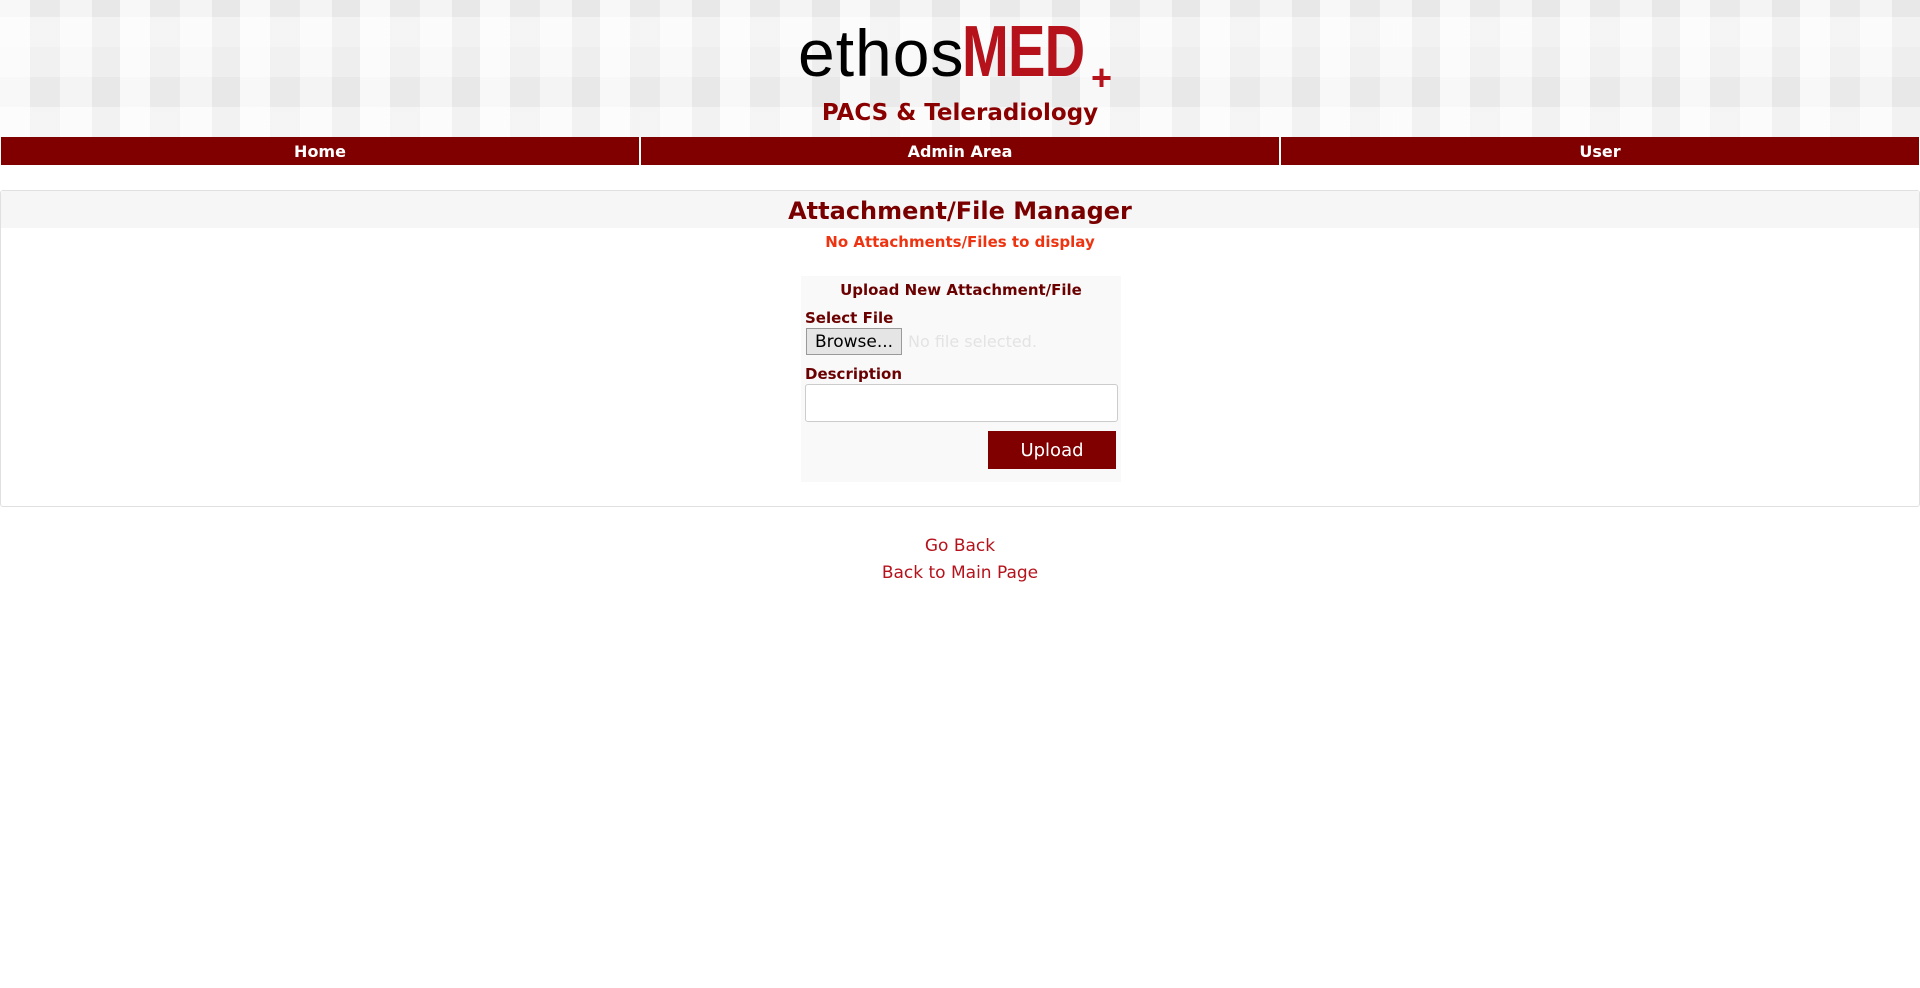 This screenshot has height=988, width=1920. What do you see at coordinates (849, 318) in the screenshot?
I see `select-file-label: Select File` at bounding box center [849, 318].